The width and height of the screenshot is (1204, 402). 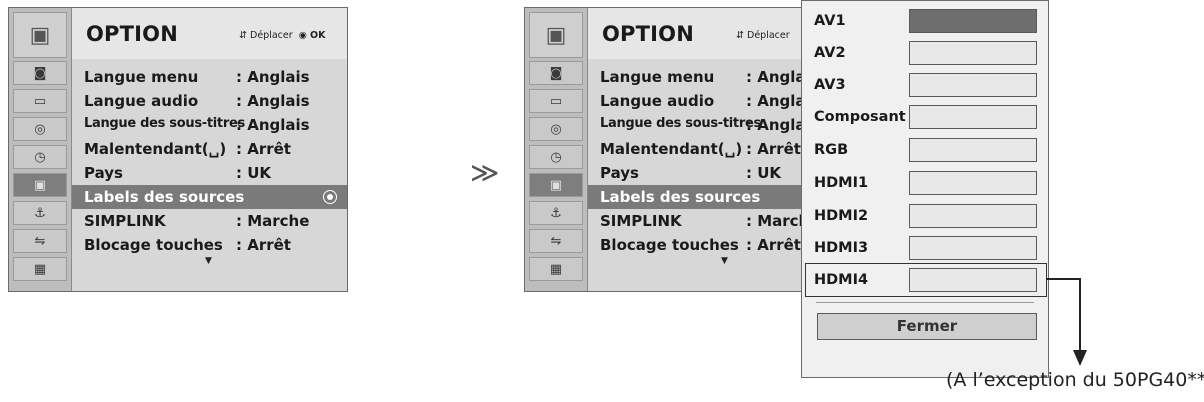 I want to click on source-row-hdmi1: HDMI1, so click(x=925, y=182).